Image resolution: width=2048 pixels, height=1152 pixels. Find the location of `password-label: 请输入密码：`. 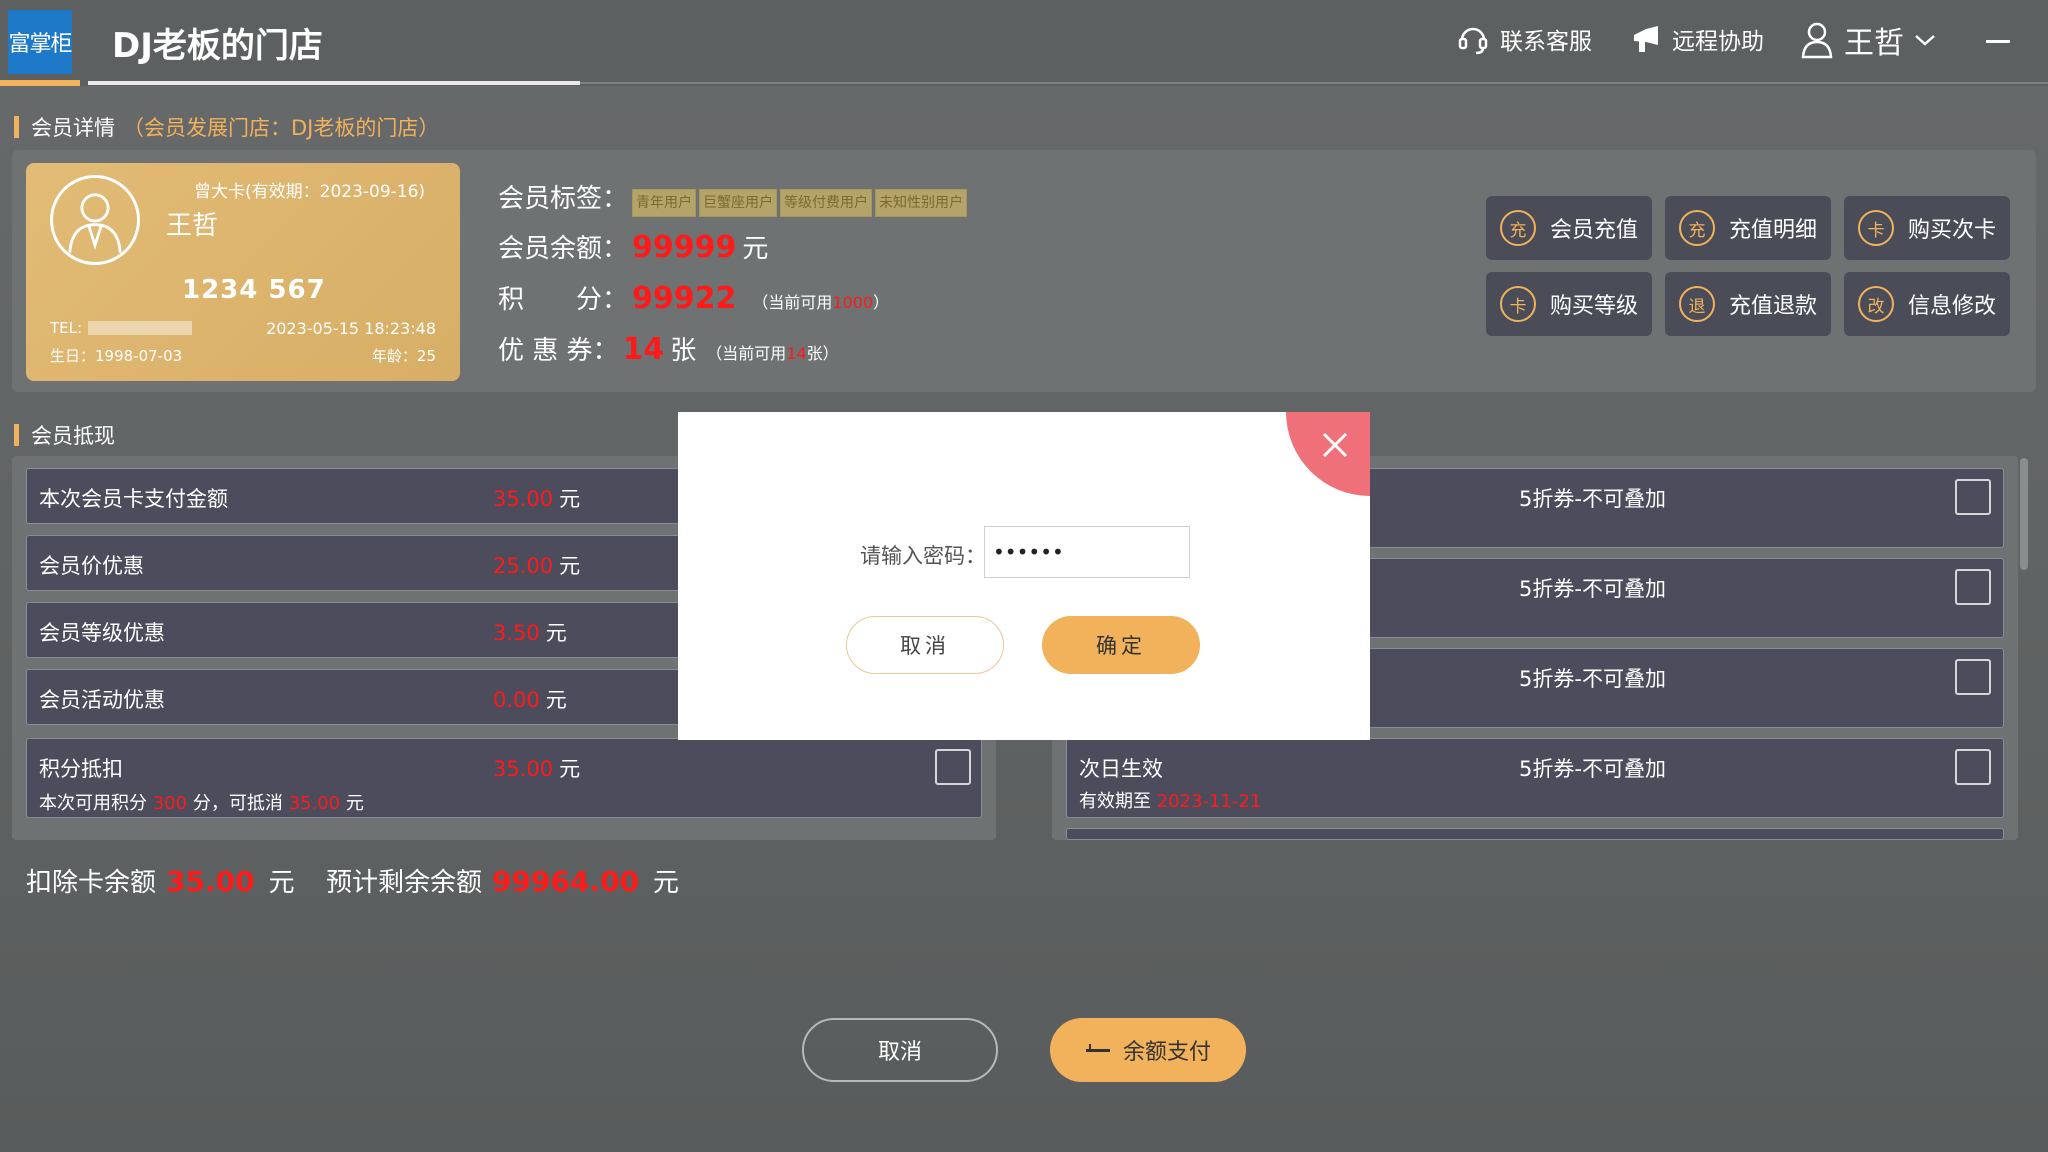

password-label: 请输入密码： is located at coordinates (923, 556).